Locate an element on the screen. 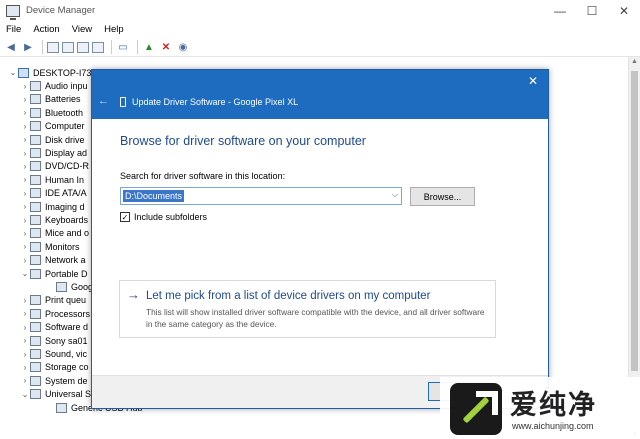 This screenshot has height=439, width=640. tree-category-item: › Audio inpu is located at coordinates (54, 85).